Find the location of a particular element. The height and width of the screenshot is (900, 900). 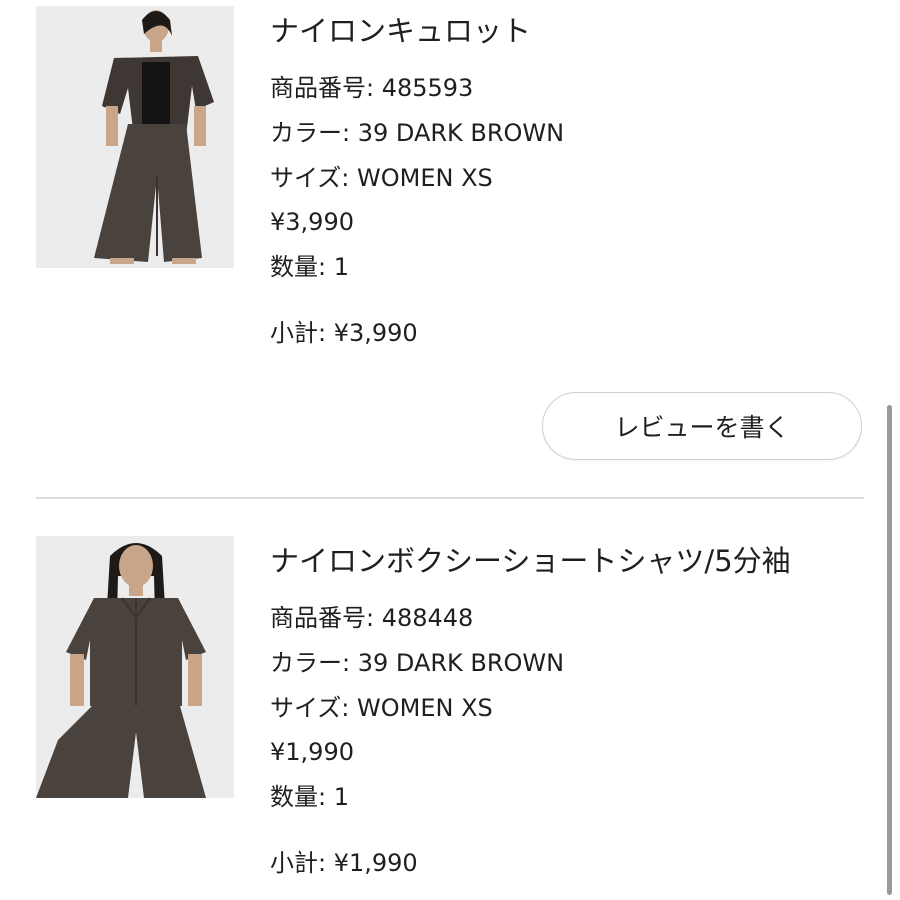

product-image-boxy-shirt is located at coordinates (135, 667).